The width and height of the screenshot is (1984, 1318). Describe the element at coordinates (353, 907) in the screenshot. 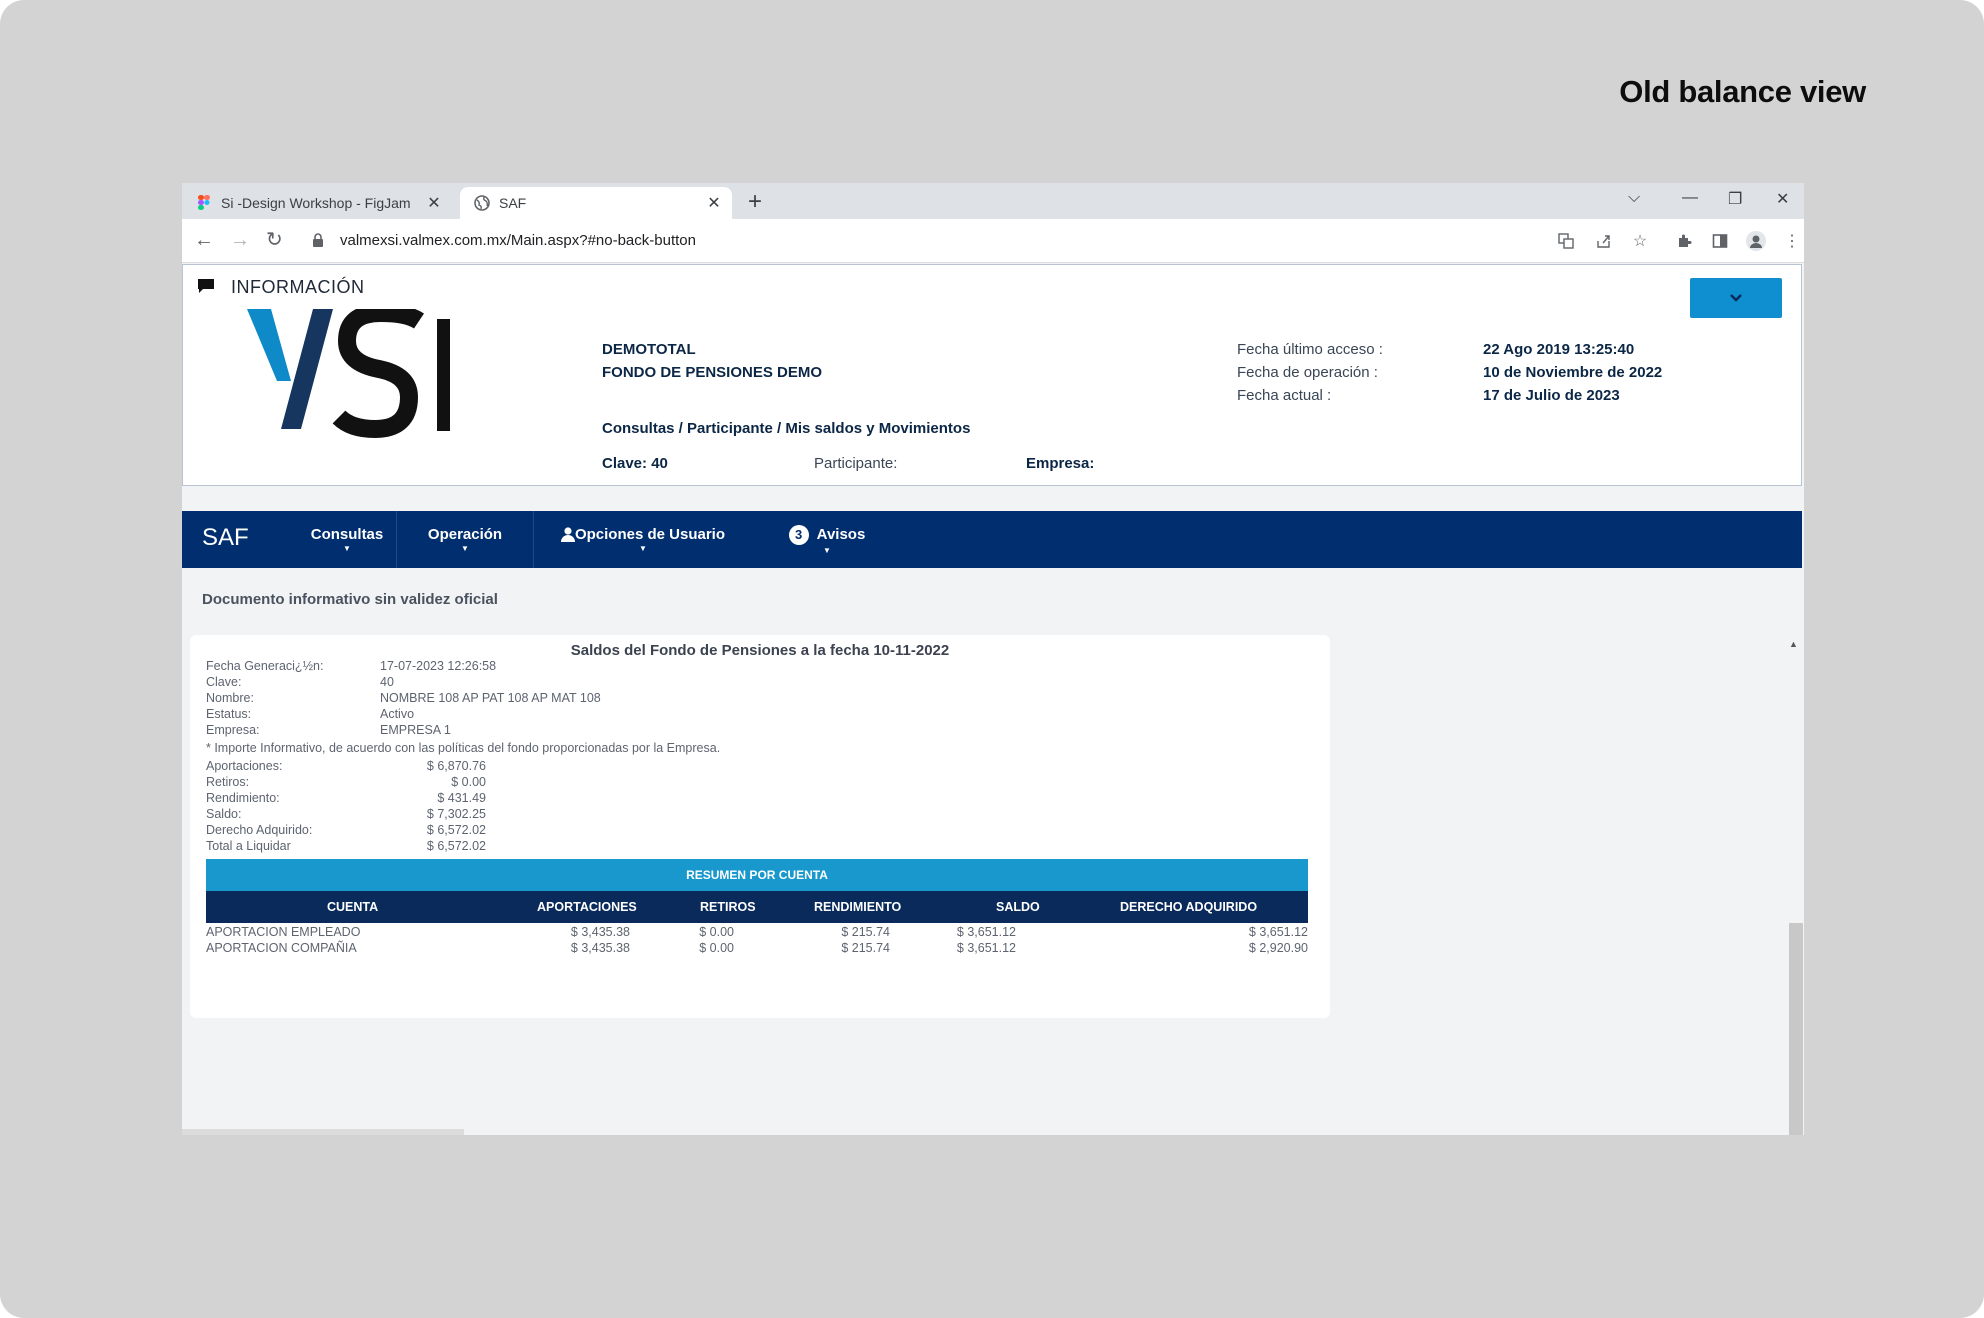

I see `column-header: CUENTA` at that location.